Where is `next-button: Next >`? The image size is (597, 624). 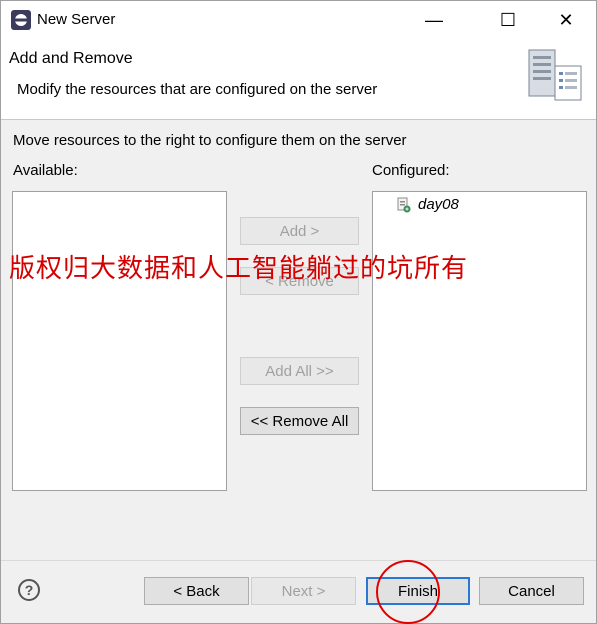
next-button: Next > is located at coordinates (303, 591).